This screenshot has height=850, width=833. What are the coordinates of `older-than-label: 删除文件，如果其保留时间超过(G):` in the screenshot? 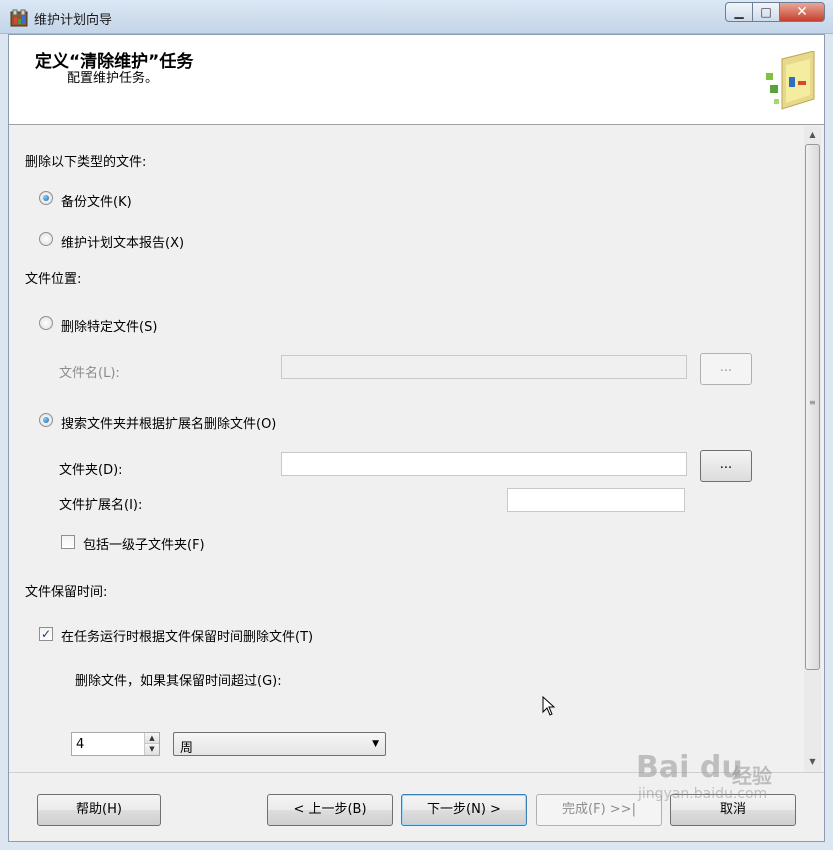 It's located at (178, 681).